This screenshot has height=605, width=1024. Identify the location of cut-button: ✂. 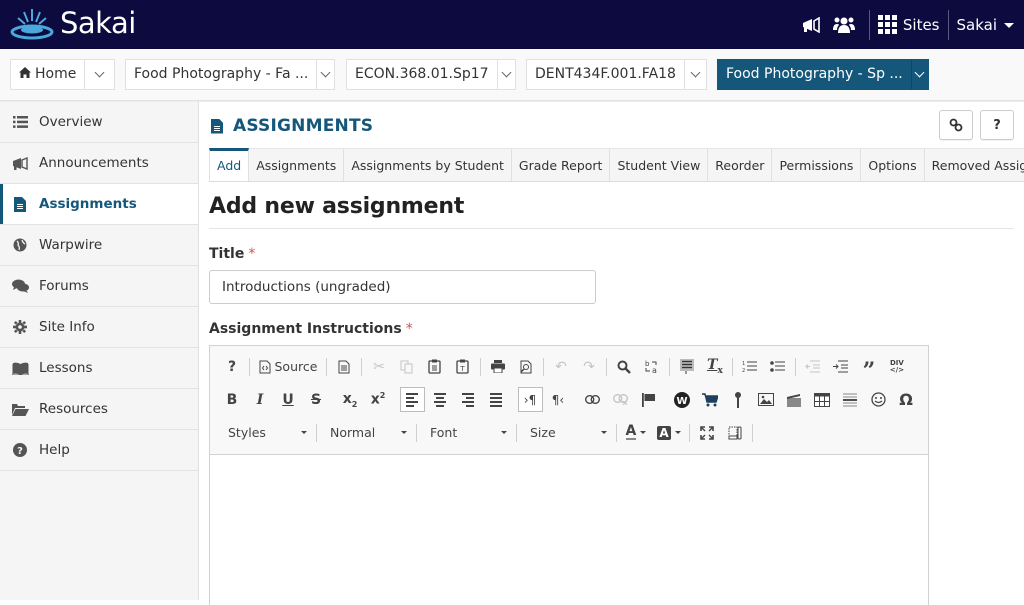
(378, 366).